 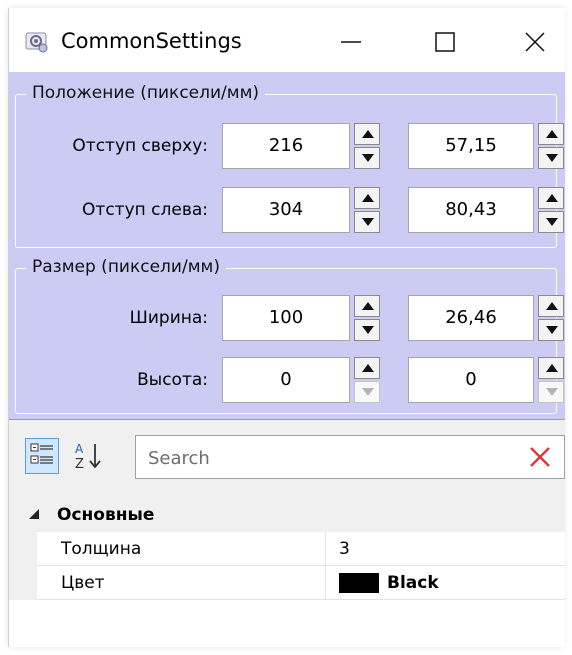 I want to click on sort-az-icon: A Z, so click(x=88, y=457).